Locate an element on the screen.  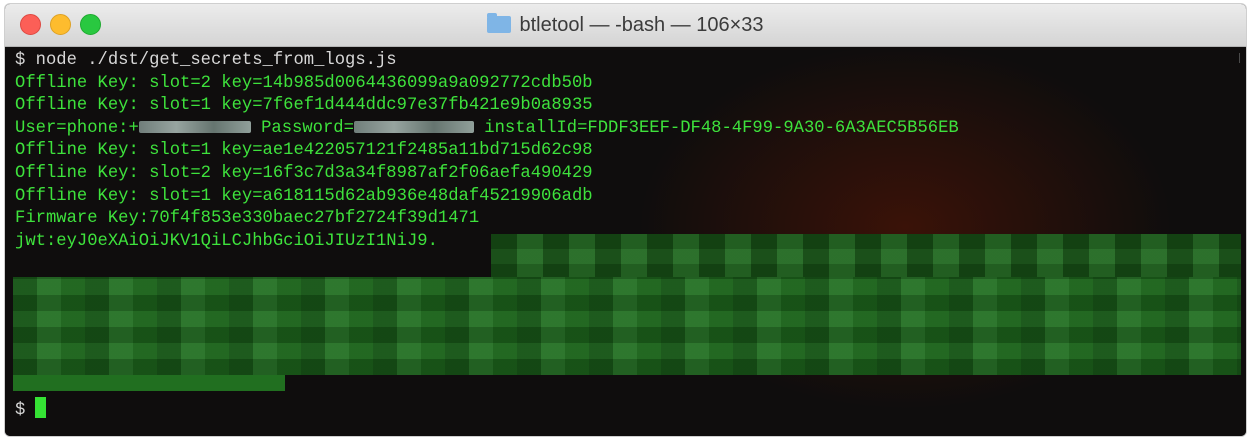
user-phone-label: User=phone:+ is located at coordinates (77, 128).